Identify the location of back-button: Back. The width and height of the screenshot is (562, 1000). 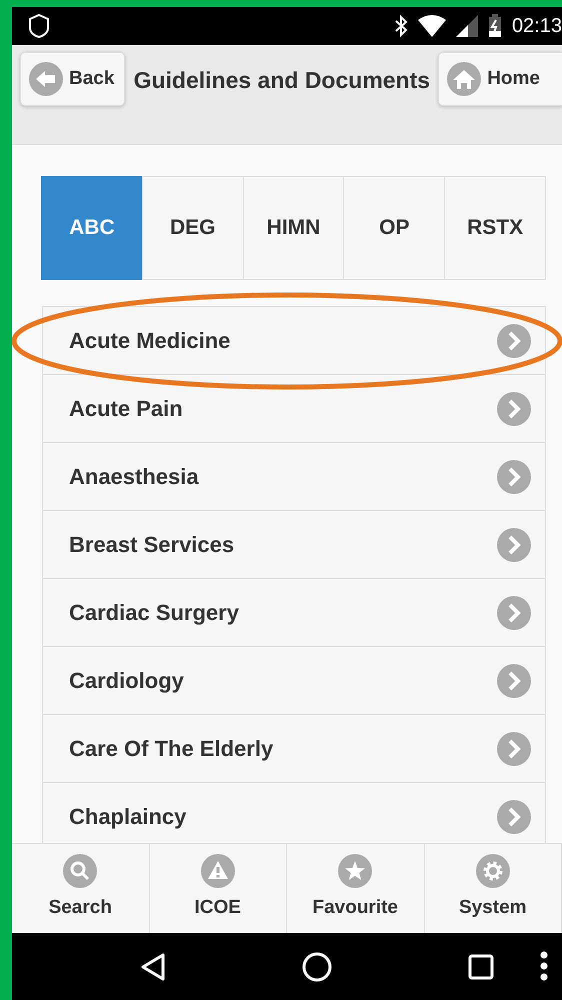
(73, 79).